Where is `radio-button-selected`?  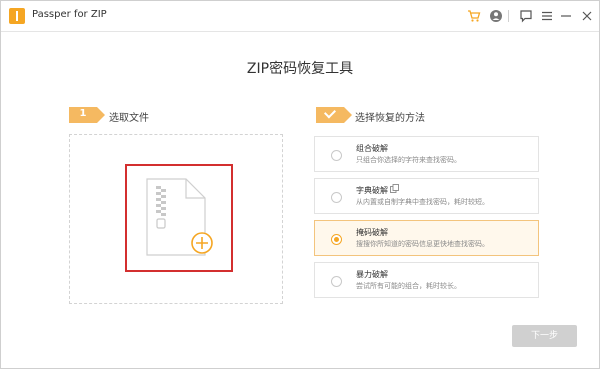
radio-button-selected is located at coordinates (336, 239).